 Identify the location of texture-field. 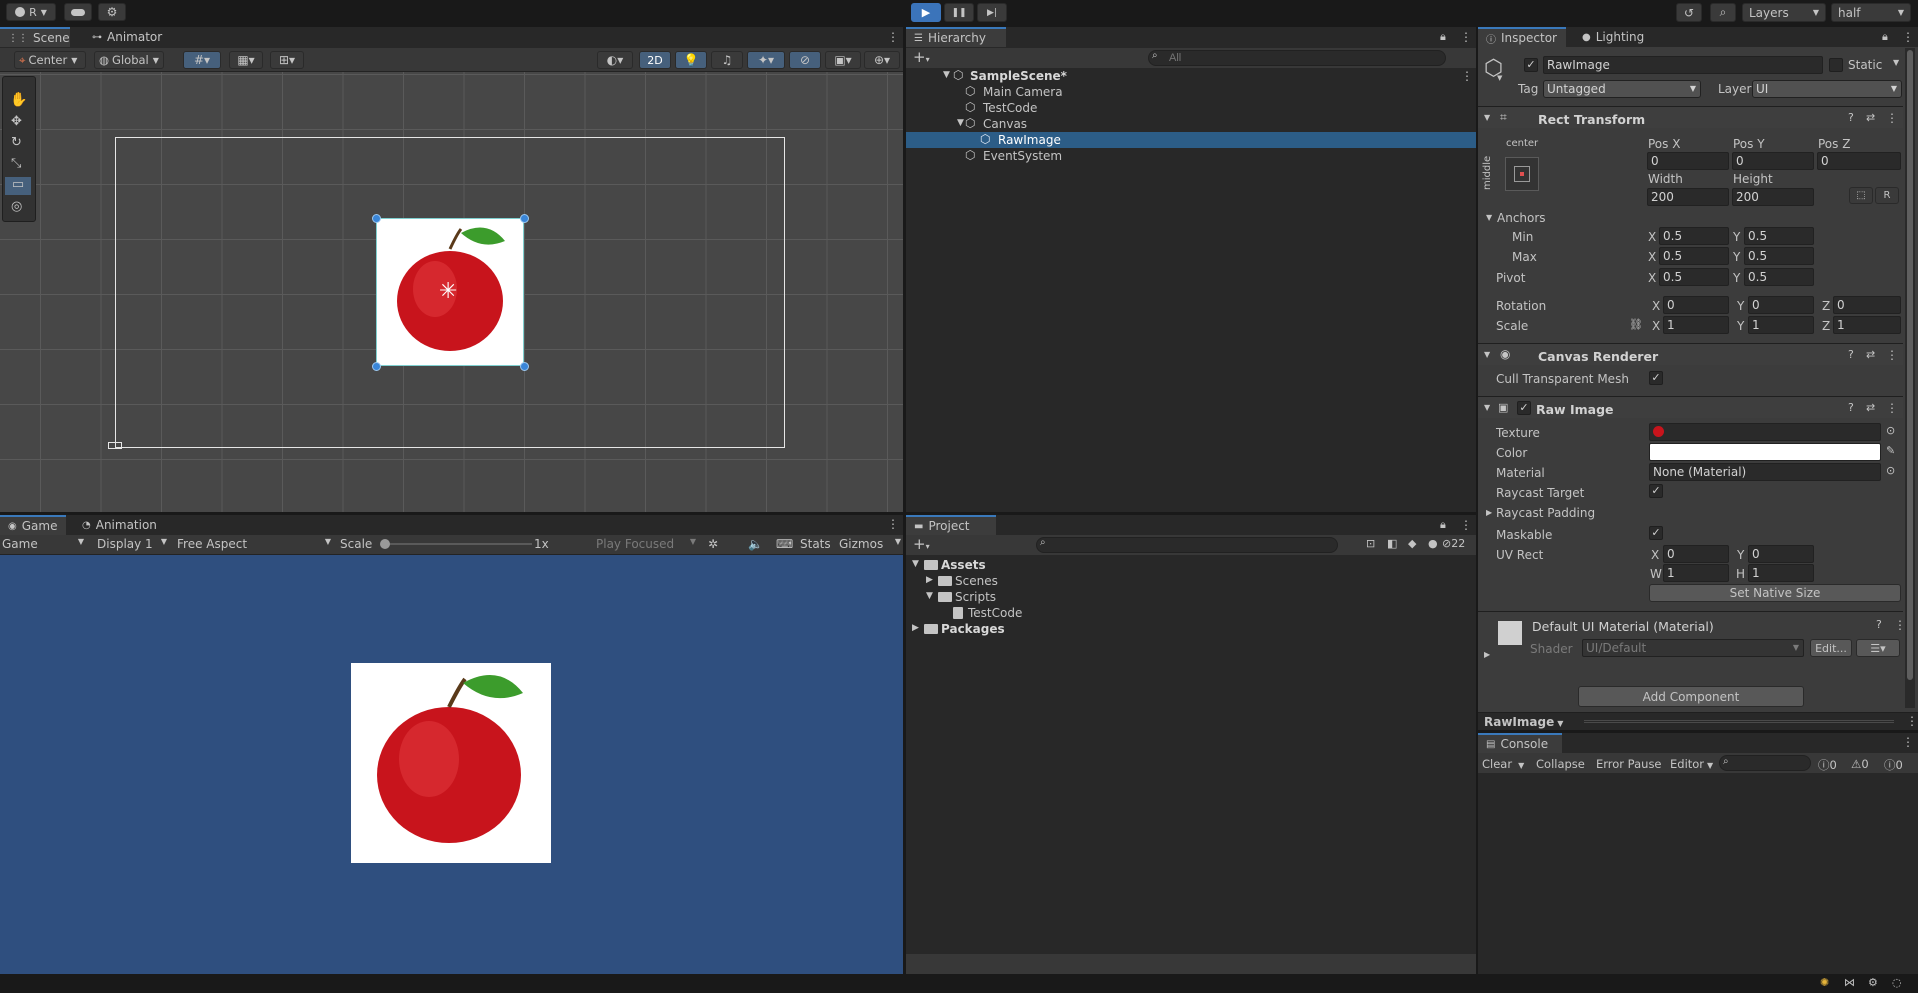
(1765, 432).